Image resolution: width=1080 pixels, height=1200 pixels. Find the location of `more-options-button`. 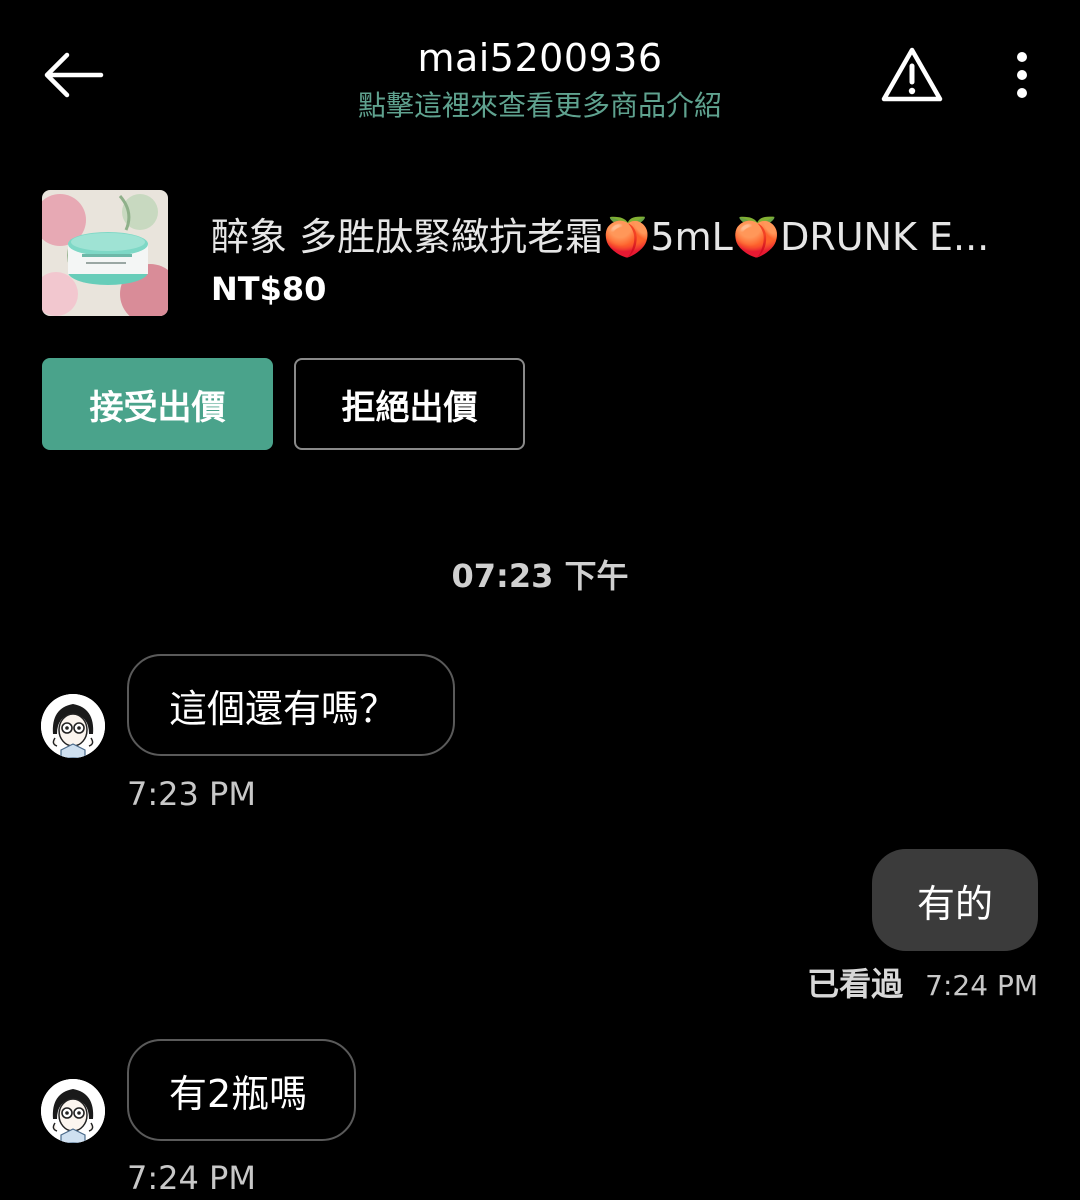

more-options-button is located at coordinates (1022, 75).